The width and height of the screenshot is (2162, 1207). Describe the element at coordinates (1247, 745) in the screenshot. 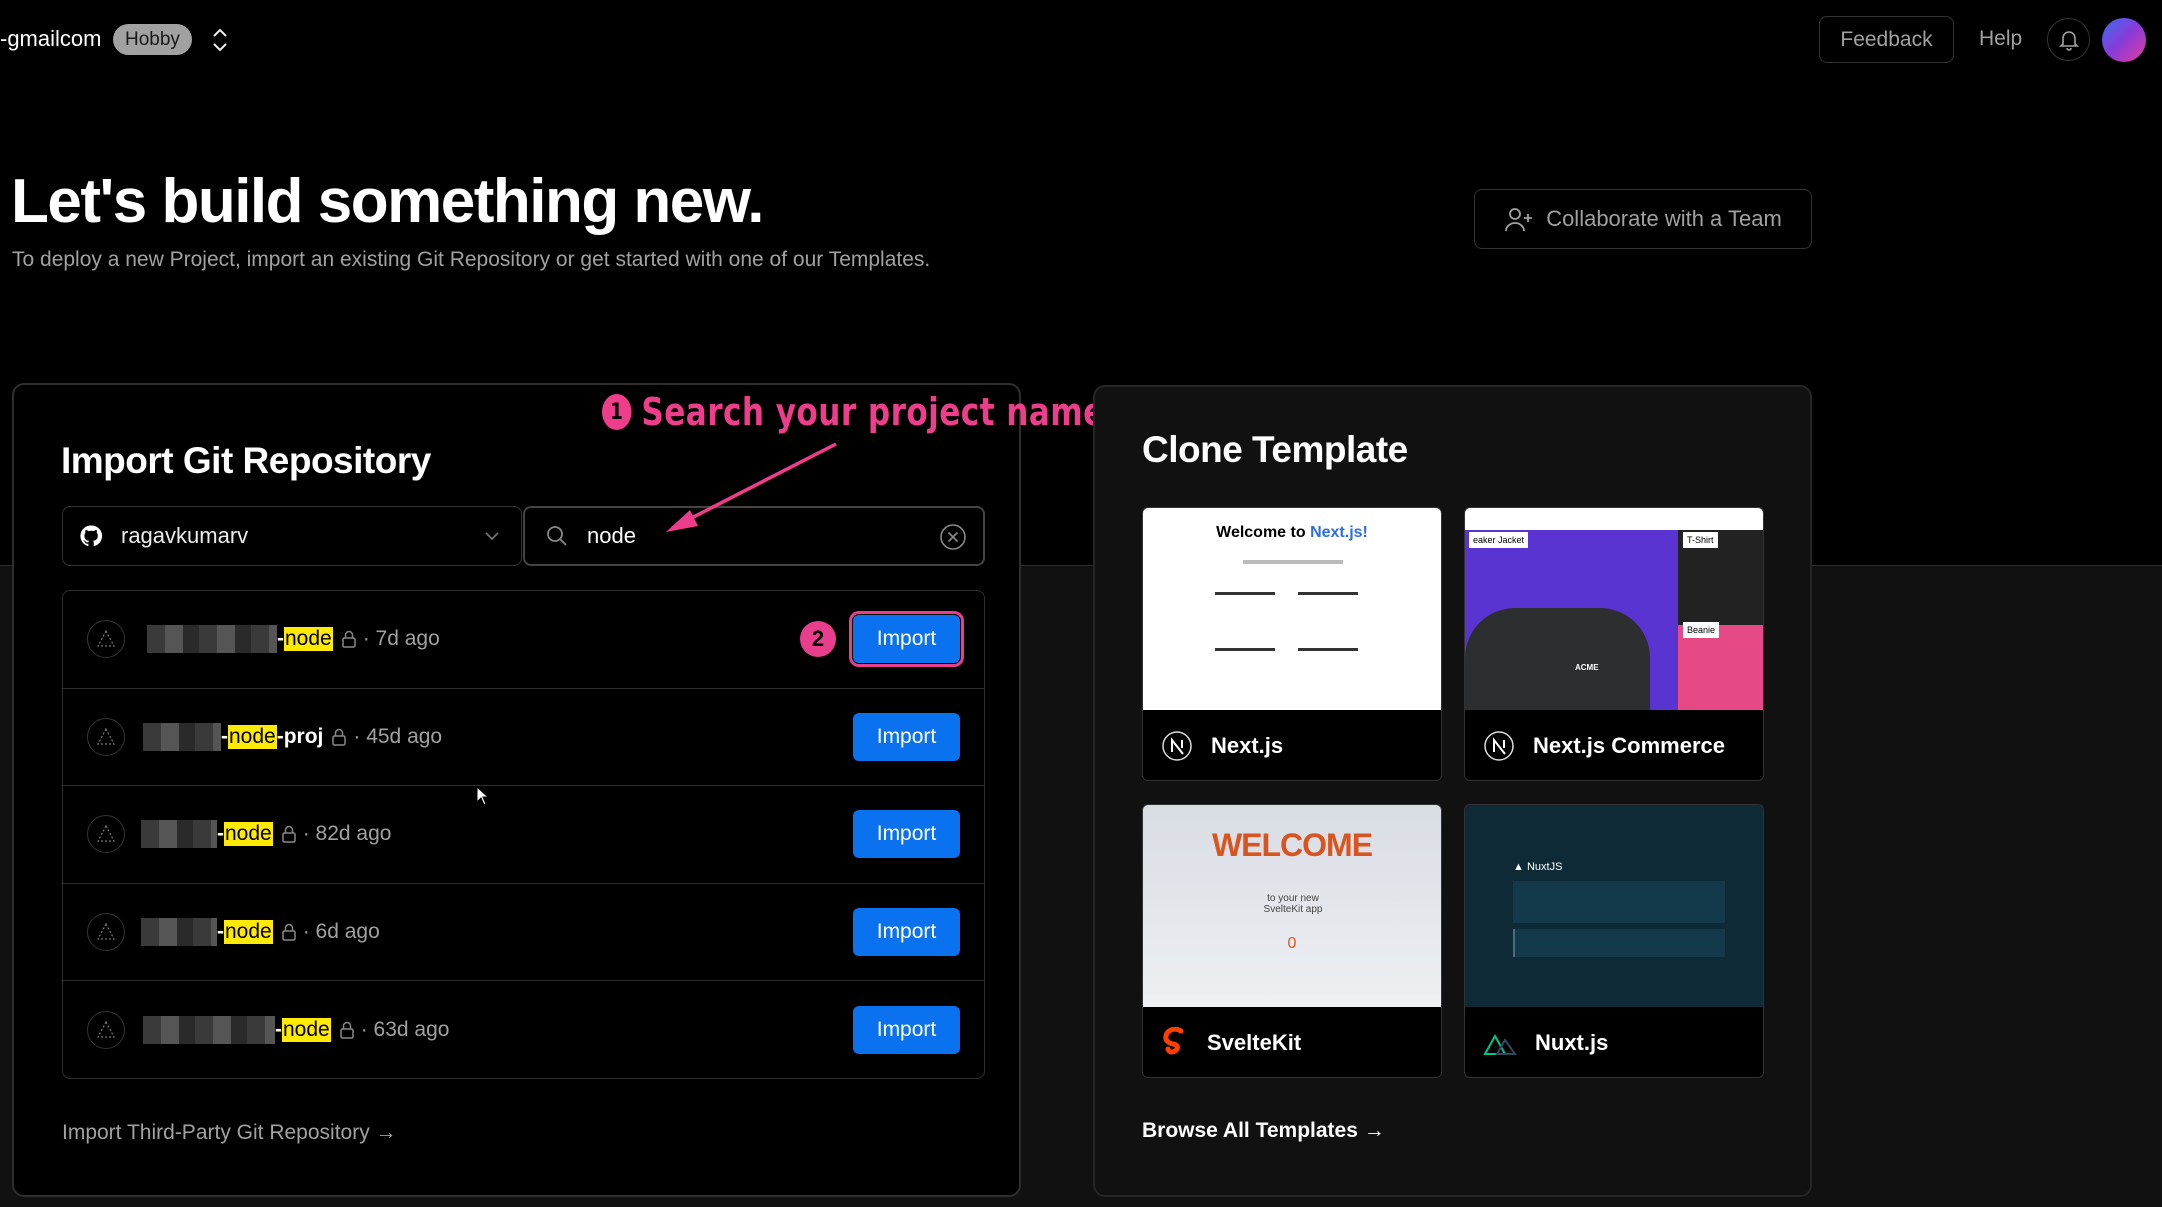

I see `template-name: Next.js` at that location.